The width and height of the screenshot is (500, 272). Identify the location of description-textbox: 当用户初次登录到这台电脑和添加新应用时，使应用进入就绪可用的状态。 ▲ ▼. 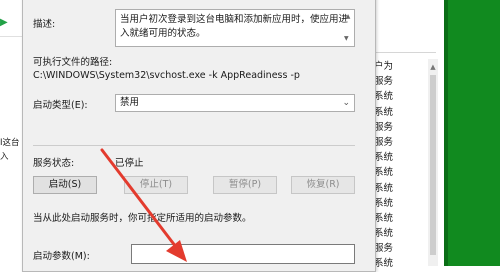
(235, 28).